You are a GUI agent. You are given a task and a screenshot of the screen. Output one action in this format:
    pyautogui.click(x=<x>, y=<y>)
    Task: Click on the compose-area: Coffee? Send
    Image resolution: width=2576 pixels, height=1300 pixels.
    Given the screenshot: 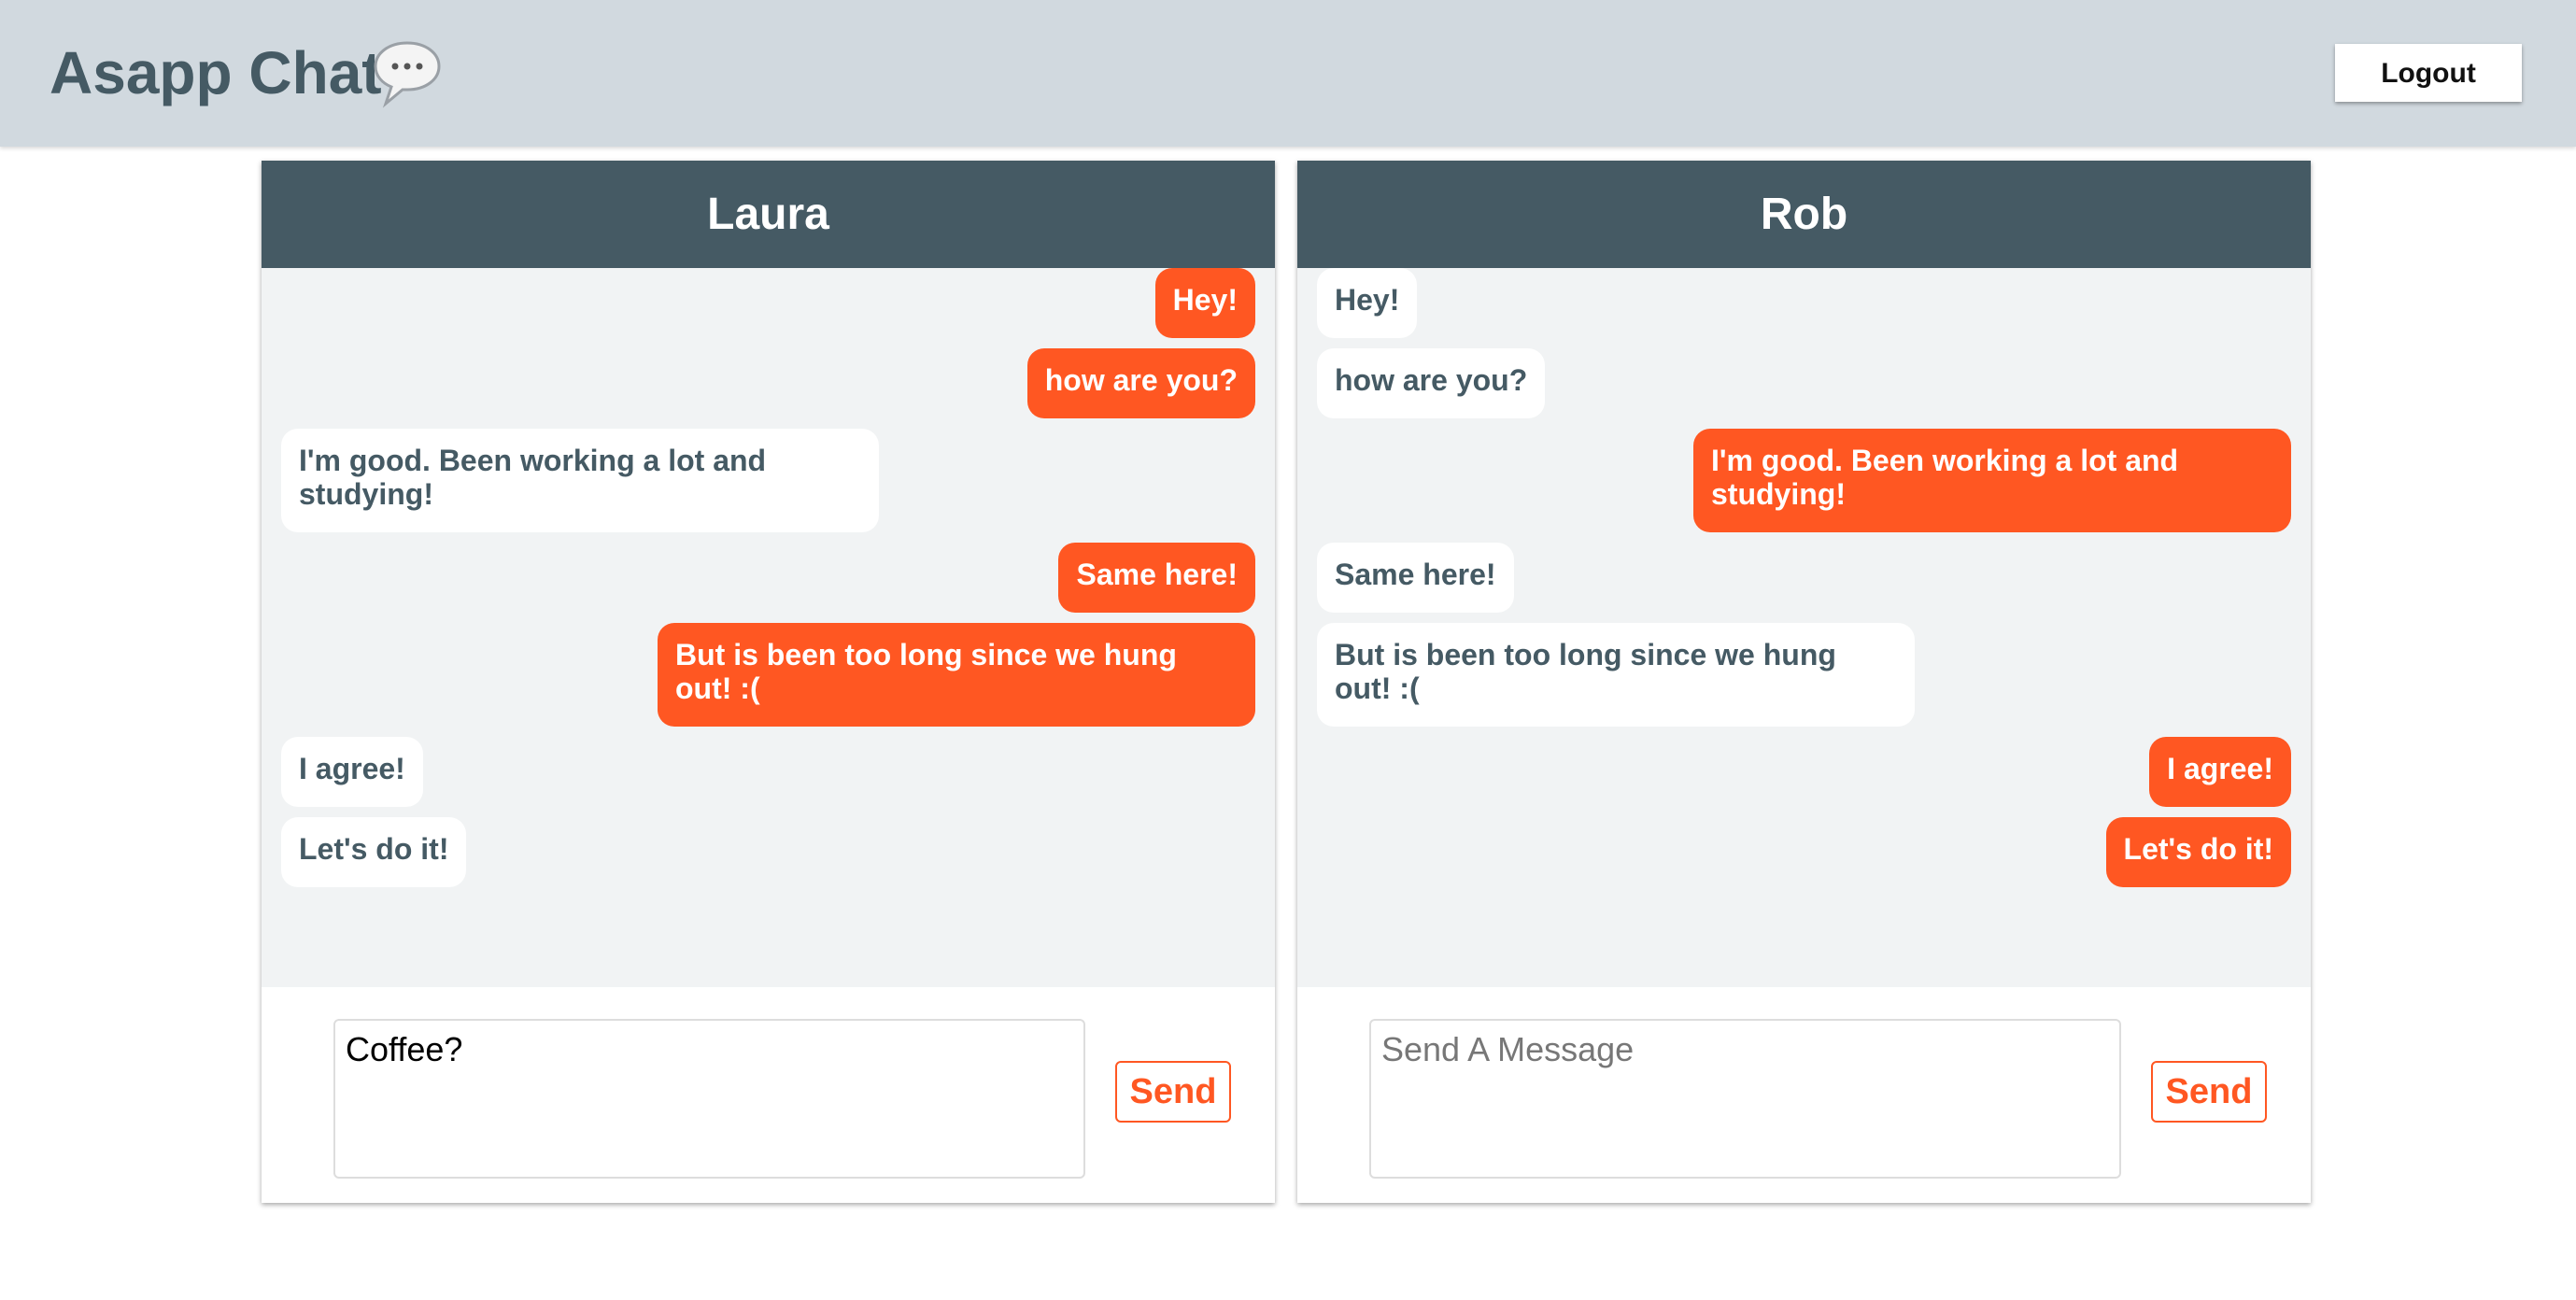 What is the action you would take?
    pyautogui.click(x=768, y=1095)
    